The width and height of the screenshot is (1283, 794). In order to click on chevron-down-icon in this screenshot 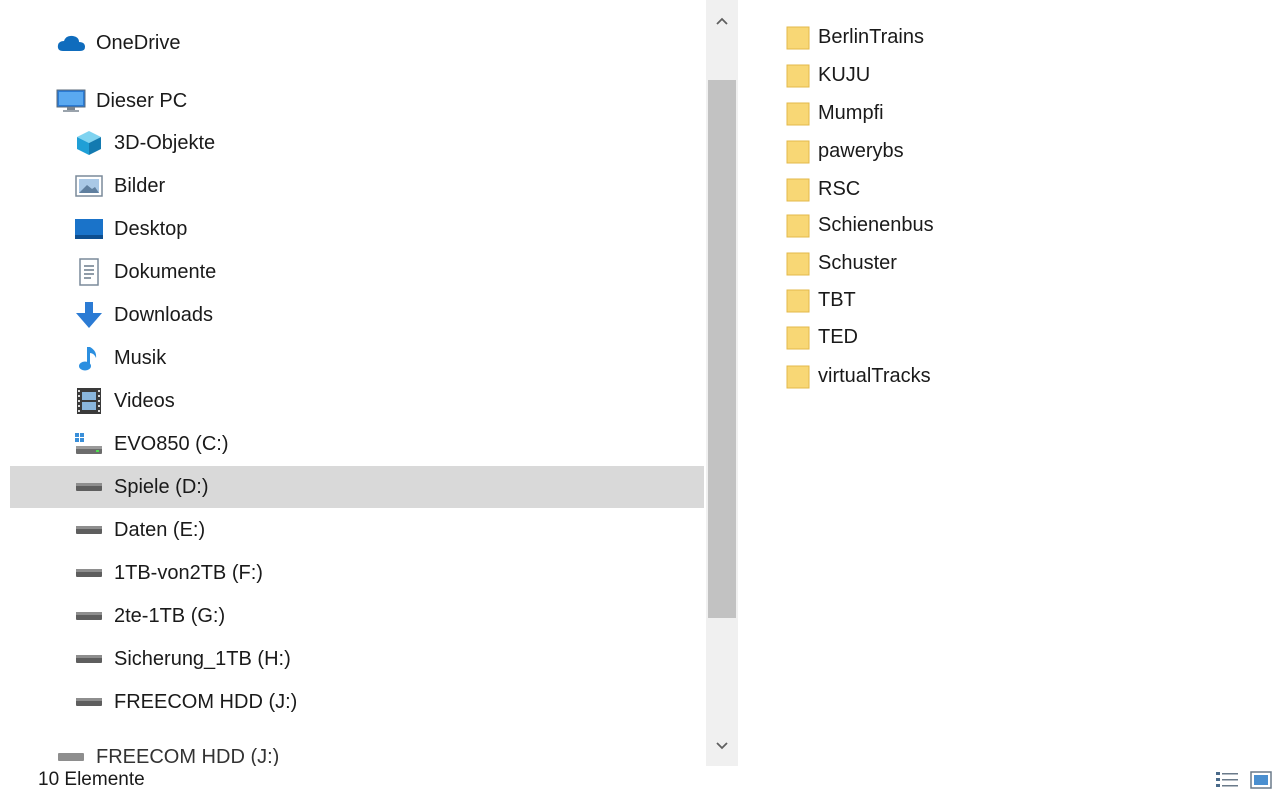, I will do `click(722, 745)`.